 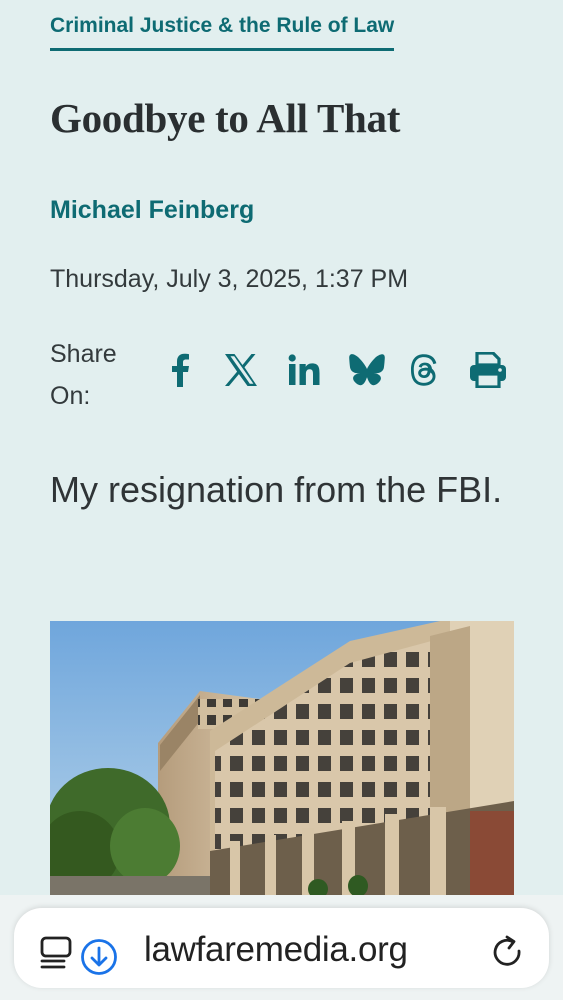 What do you see at coordinates (222, 32) in the screenshot?
I see `category-link: Criminal Justice & the Rule of Law` at bounding box center [222, 32].